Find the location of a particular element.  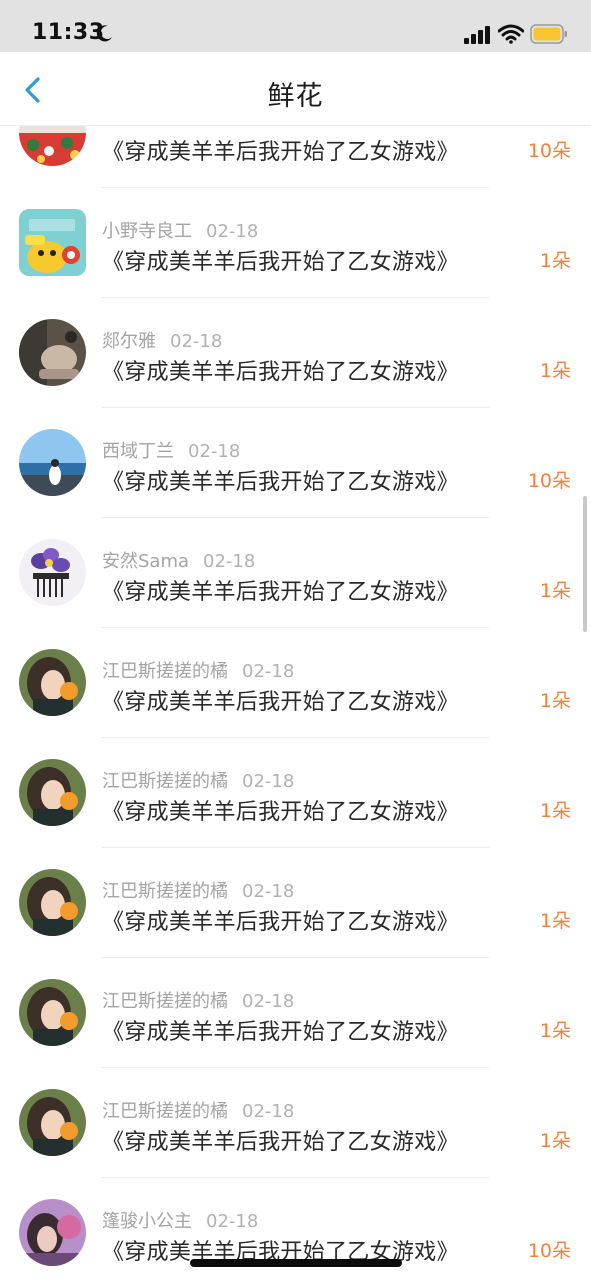

user-meta: 安然Sama 02-18 is located at coordinates (178, 560).